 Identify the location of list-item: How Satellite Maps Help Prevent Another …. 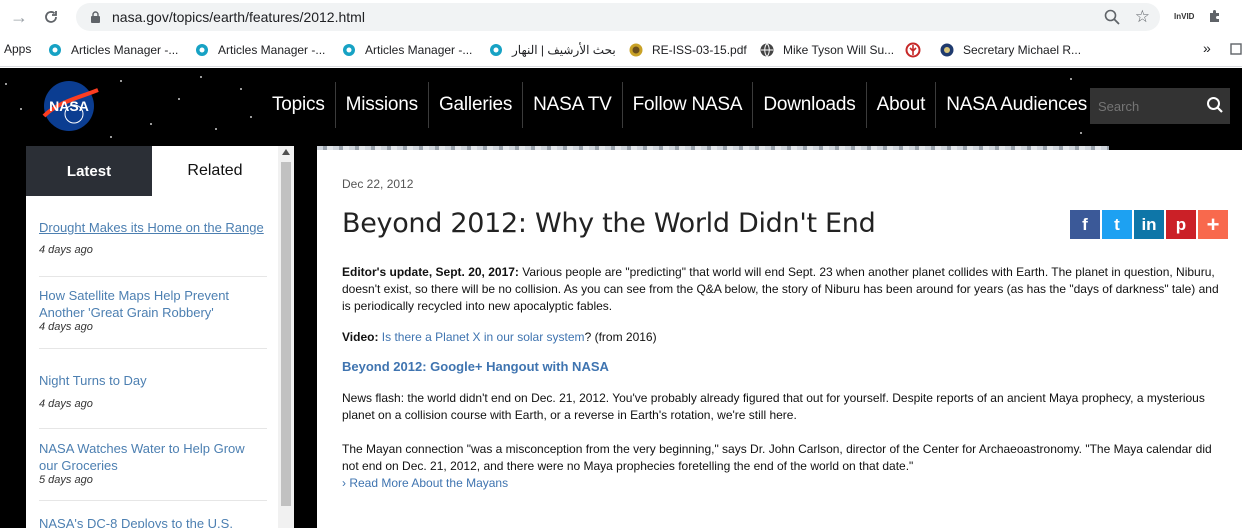
(153, 310).